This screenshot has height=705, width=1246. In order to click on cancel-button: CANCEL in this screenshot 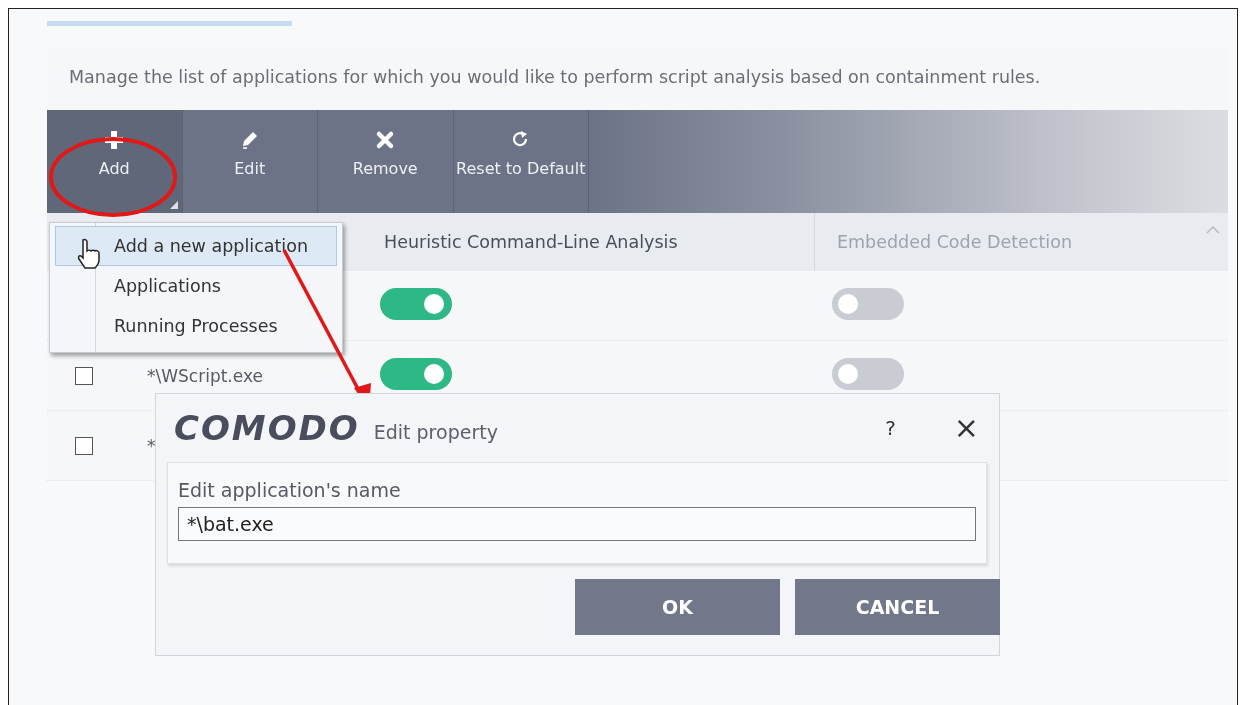, I will do `click(897, 607)`.